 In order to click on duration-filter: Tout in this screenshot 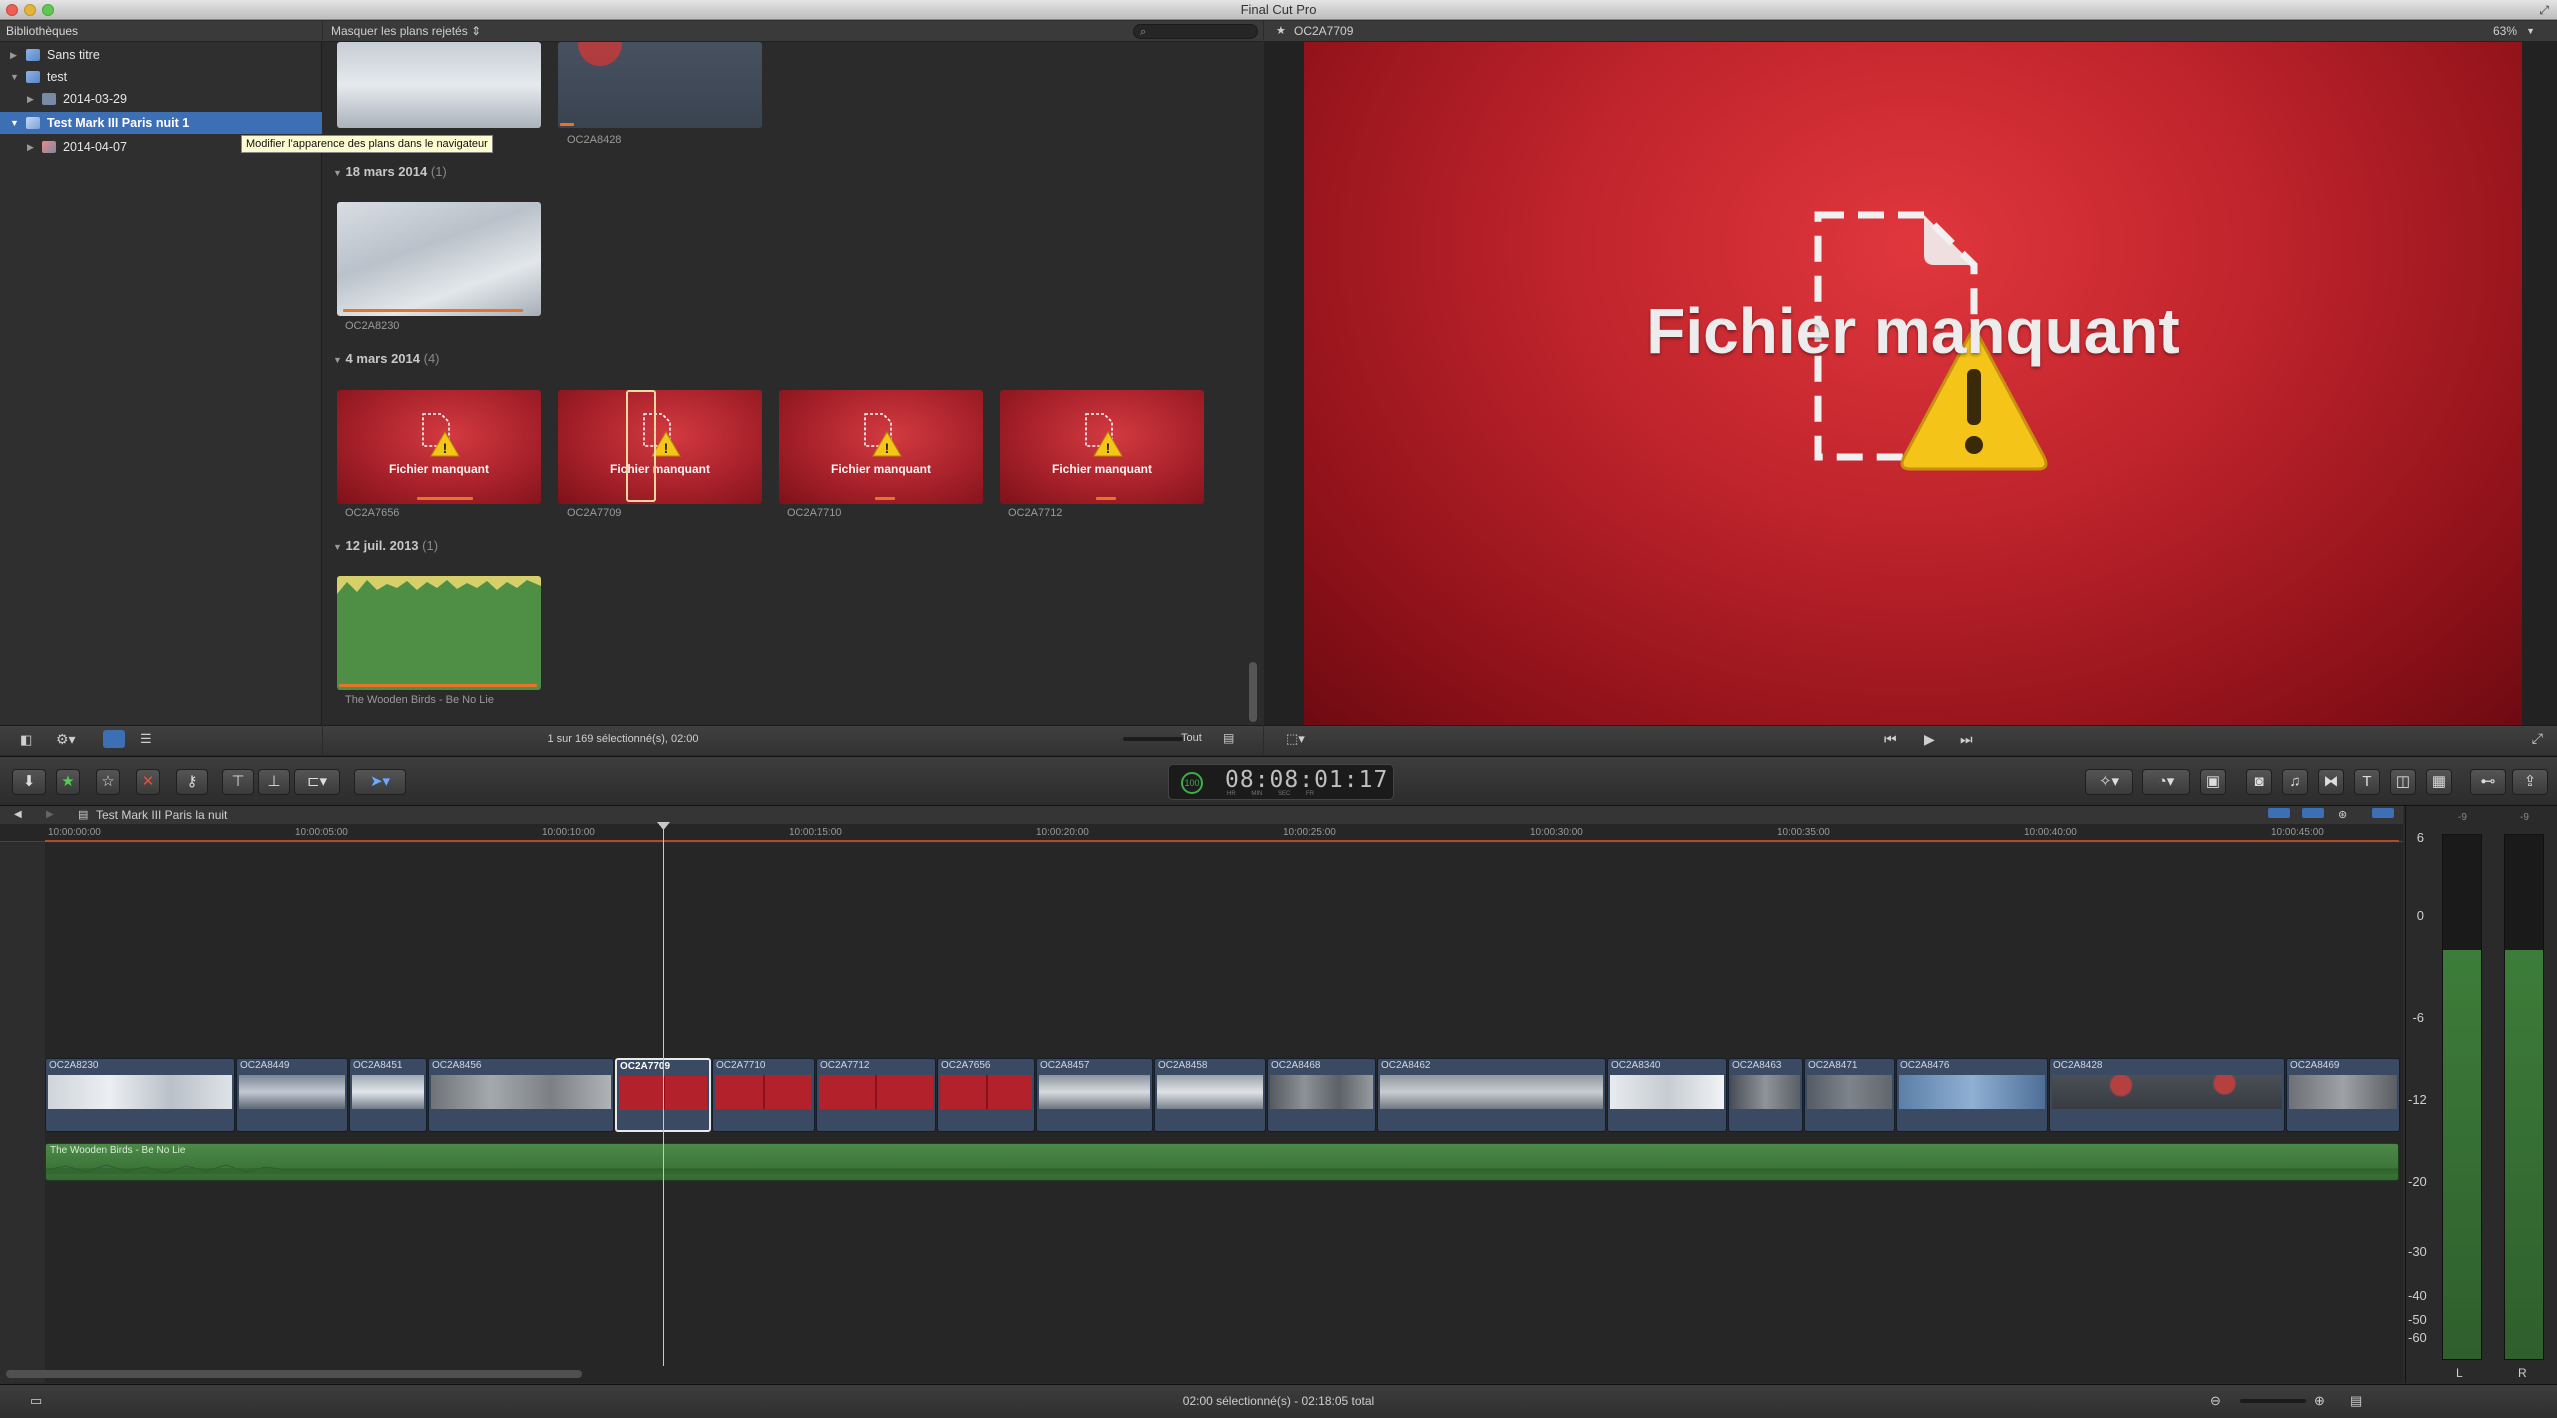, I will do `click(1191, 738)`.